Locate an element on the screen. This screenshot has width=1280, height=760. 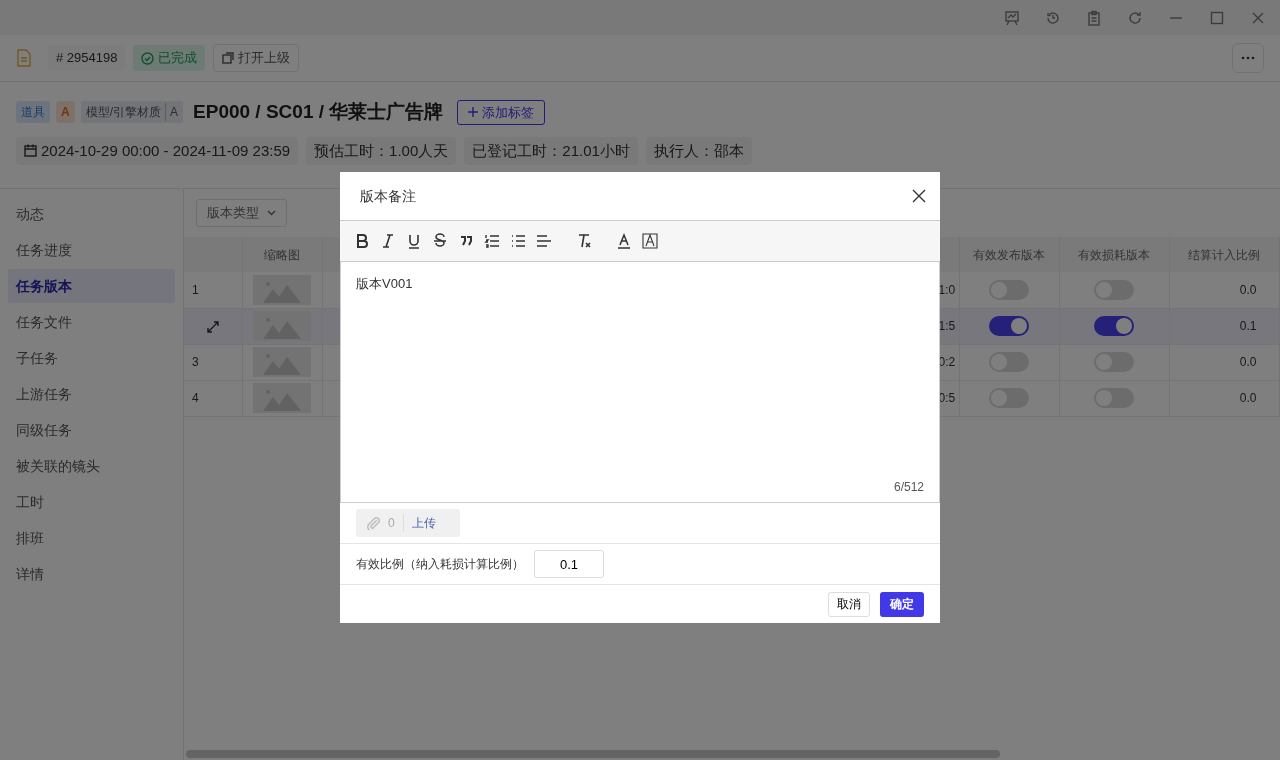
filter-dropdown: 版本类型 is located at coordinates (241, 213).